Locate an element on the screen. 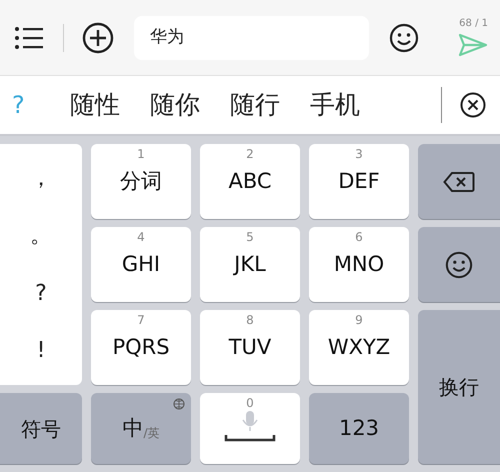 The image size is (500, 472). keypad-key: 8 TUV is located at coordinates (250, 347).